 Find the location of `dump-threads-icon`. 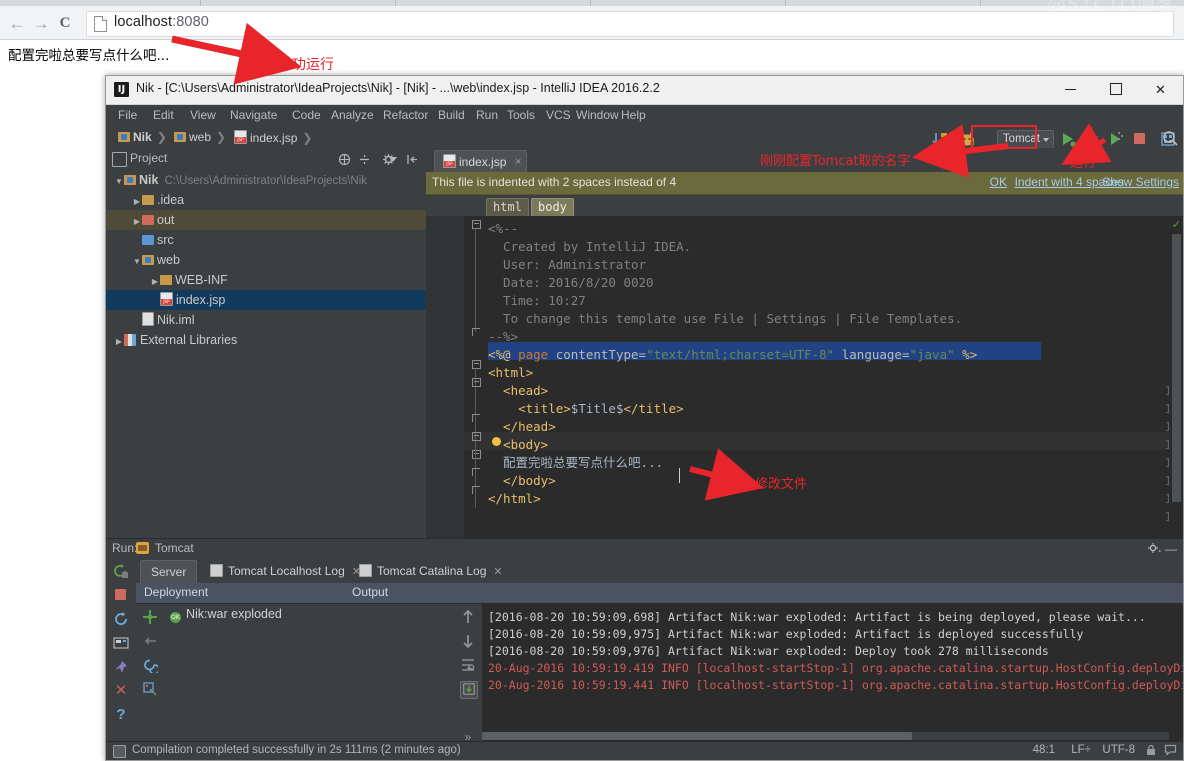

dump-threads-icon is located at coordinates (121, 643).